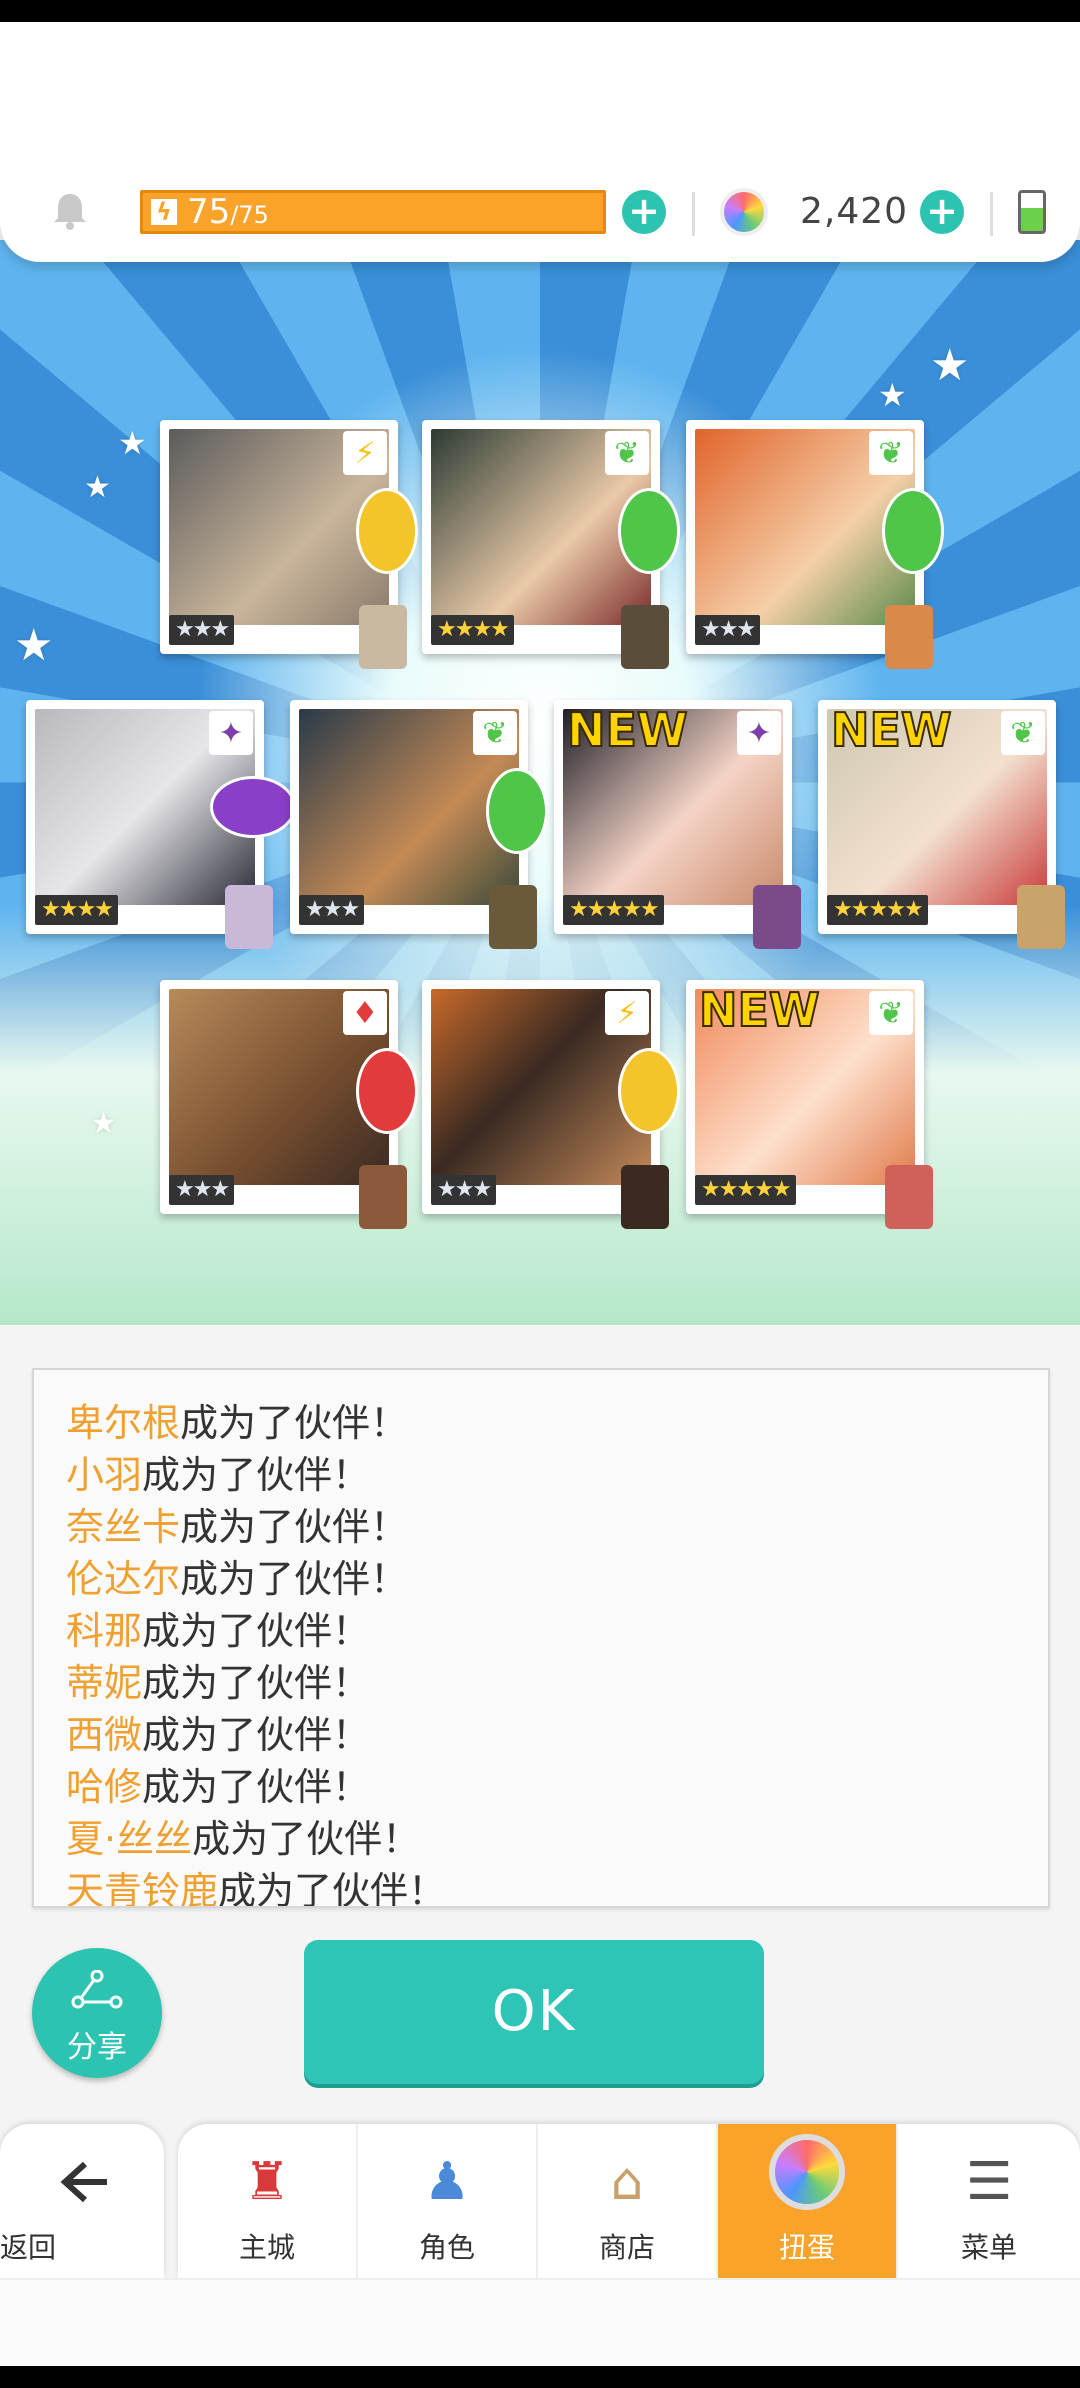 This screenshot has height=2388, width=1080. What do you see at coordinates (97, 1989) in the screenshot?
I see `share-icon` at bounding box center [97, 1989].